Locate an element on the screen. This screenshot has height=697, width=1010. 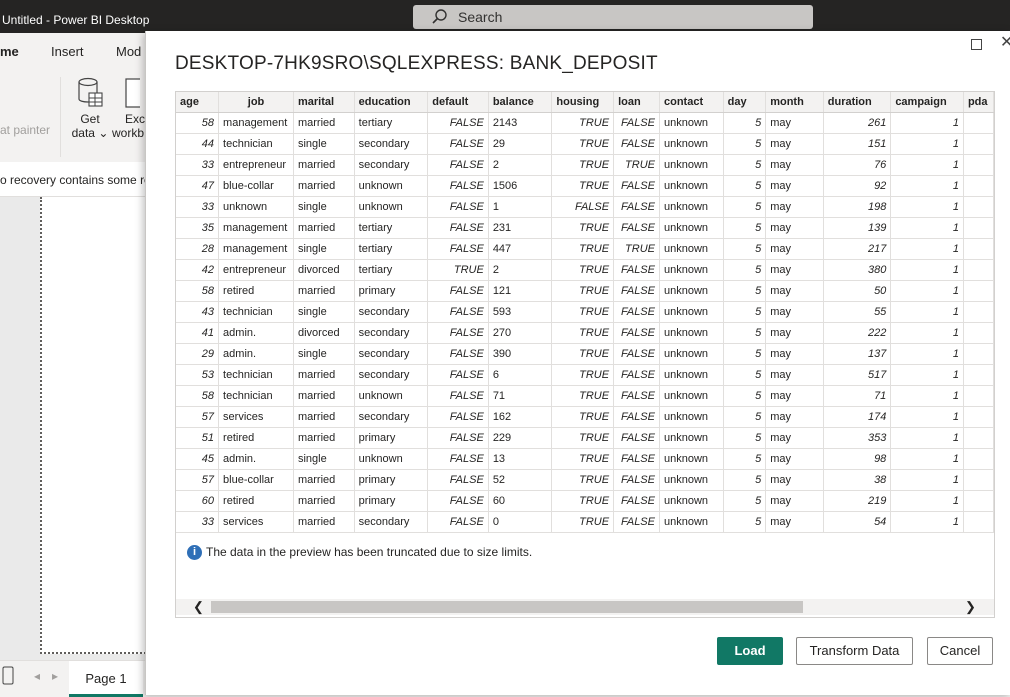
recovery-notice-text: o recovery contains some re is located at coordinates (75, 180).